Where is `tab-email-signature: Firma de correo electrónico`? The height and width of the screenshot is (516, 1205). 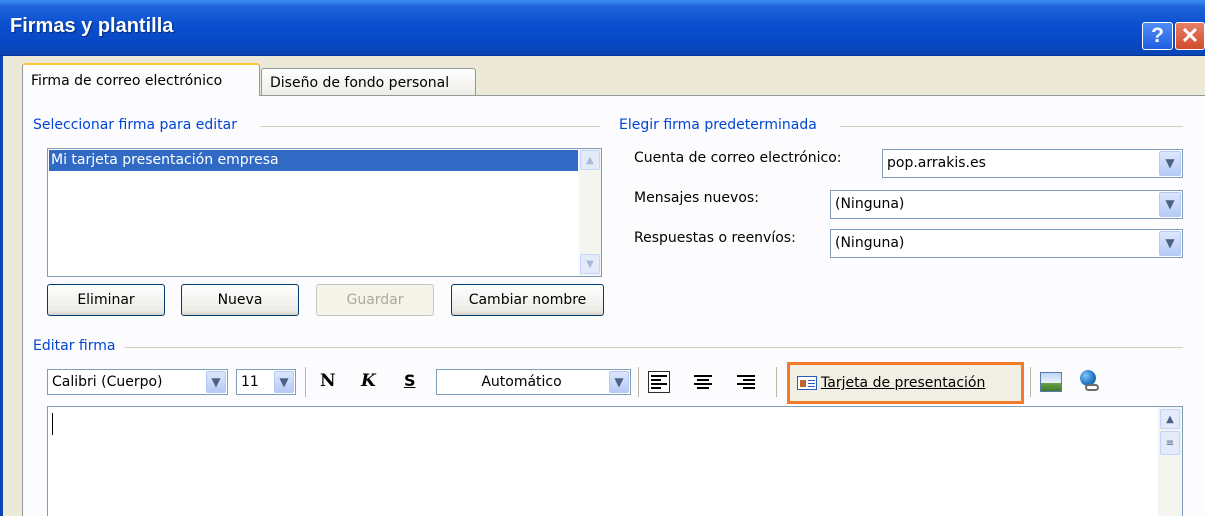
tab-email-signature: Firma de correo electrónico is located at coordinates (141, 79).